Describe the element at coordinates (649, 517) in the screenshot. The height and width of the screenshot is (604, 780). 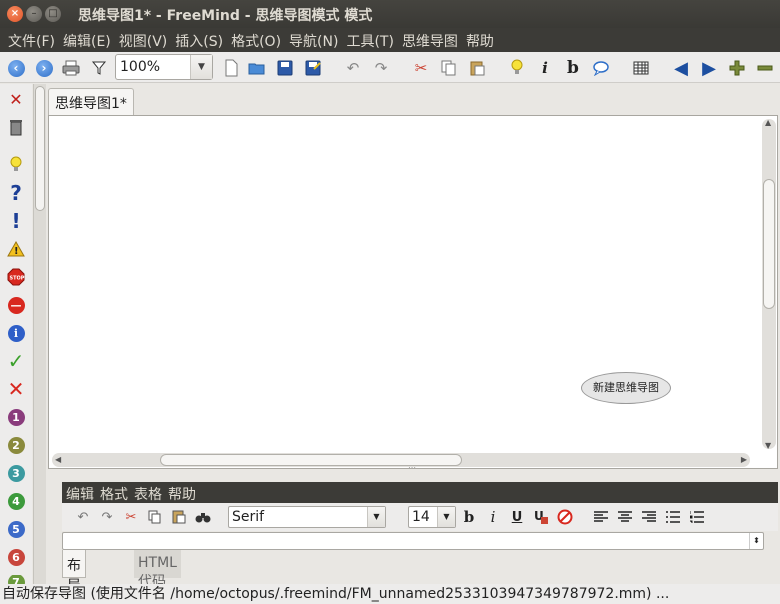
I see `align-right-icon` at that location.